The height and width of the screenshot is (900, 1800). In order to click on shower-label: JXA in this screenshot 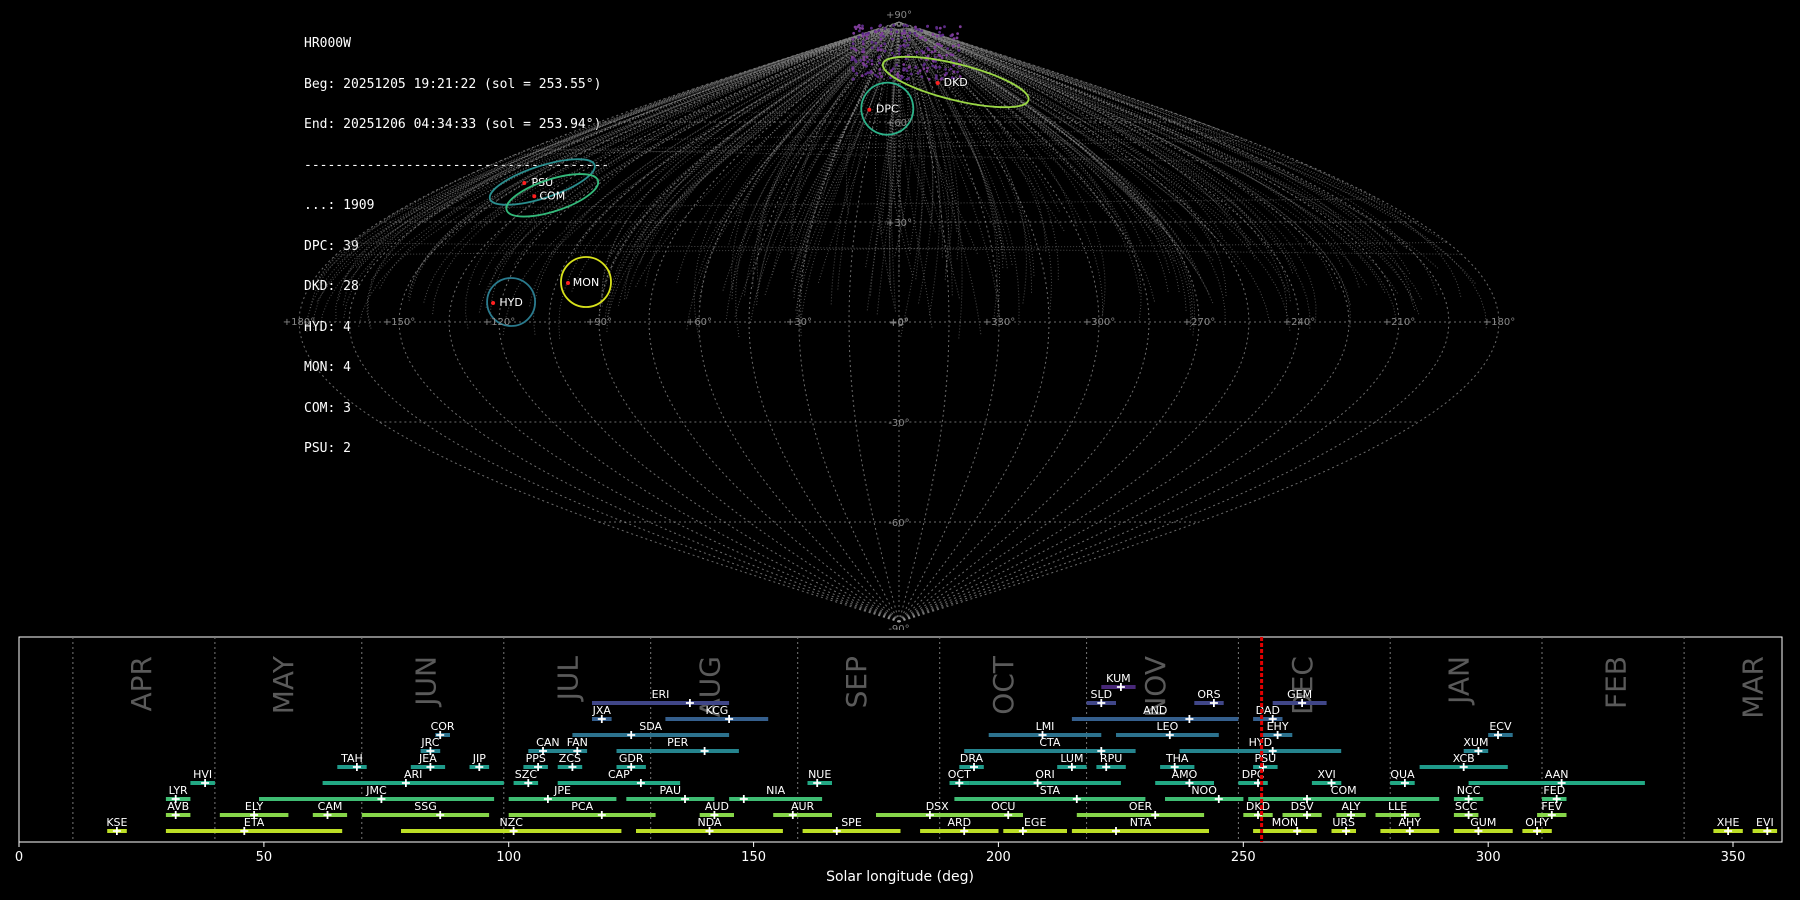, I will do `click(602, 710)`.